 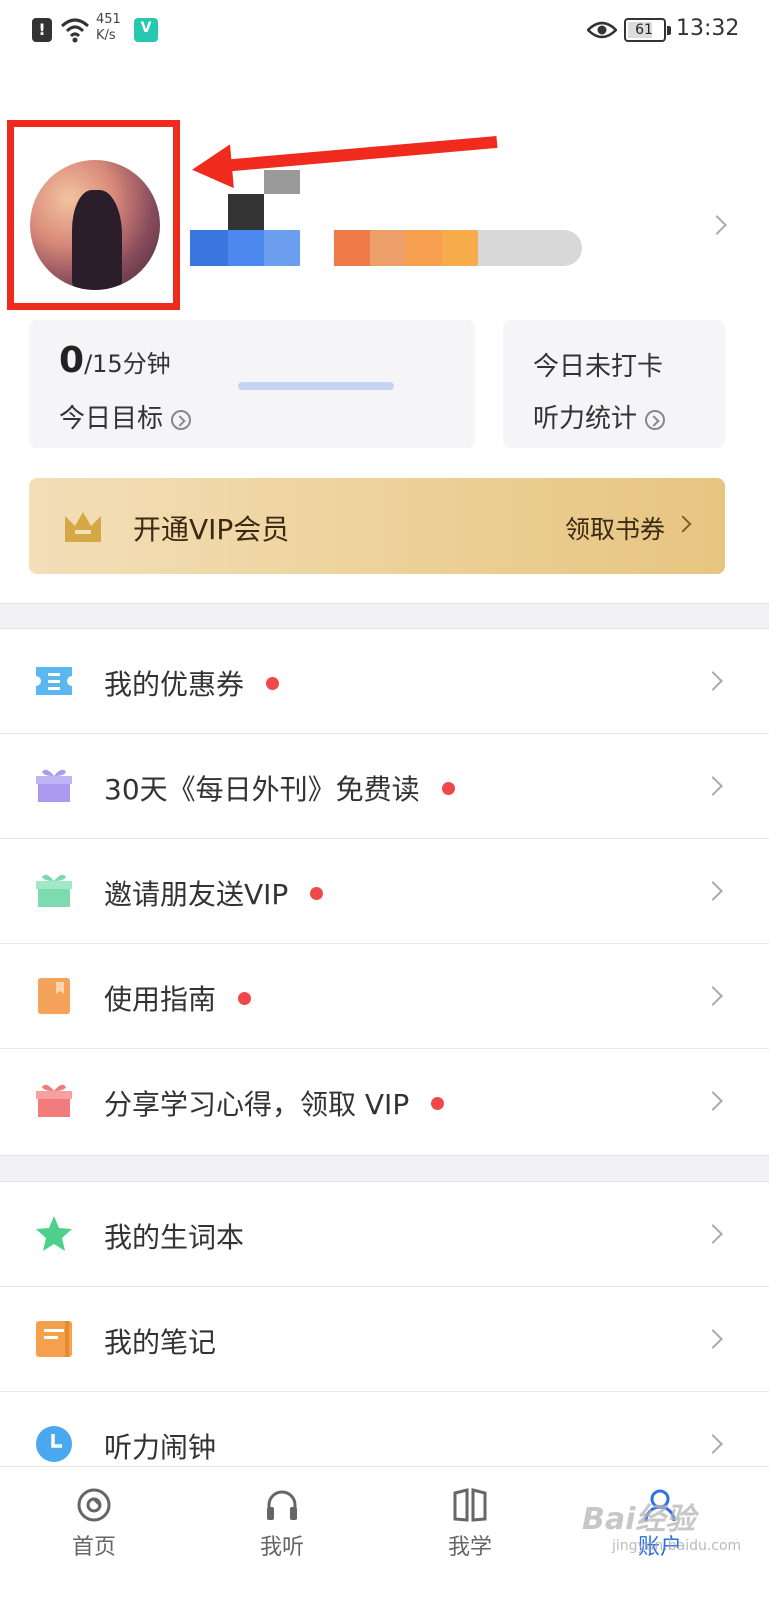 What do you see at coordinates (54, 996) in the screenshot?
I see `book-icon` at bounding box center [54, 996].